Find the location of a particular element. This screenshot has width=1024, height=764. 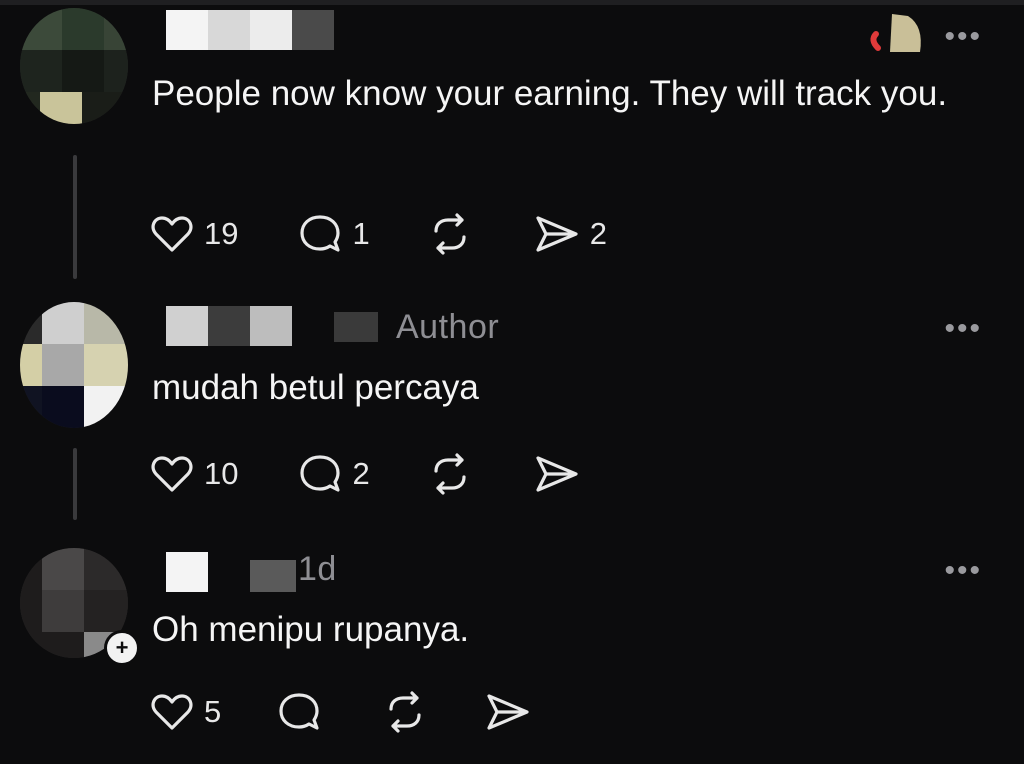

post-text: mudah betul percaya is located at coordinates (315, 387).